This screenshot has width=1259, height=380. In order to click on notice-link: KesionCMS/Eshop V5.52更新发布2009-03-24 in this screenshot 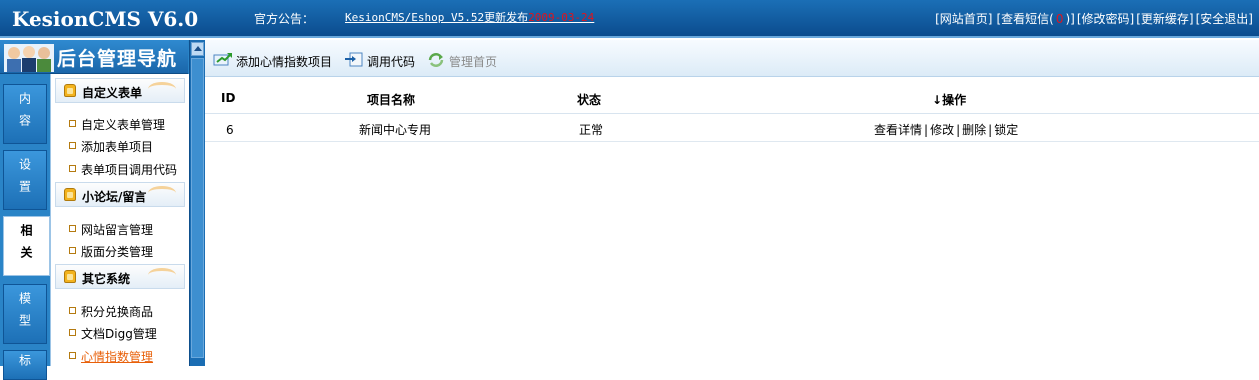, I will do `click(469, 17)`.